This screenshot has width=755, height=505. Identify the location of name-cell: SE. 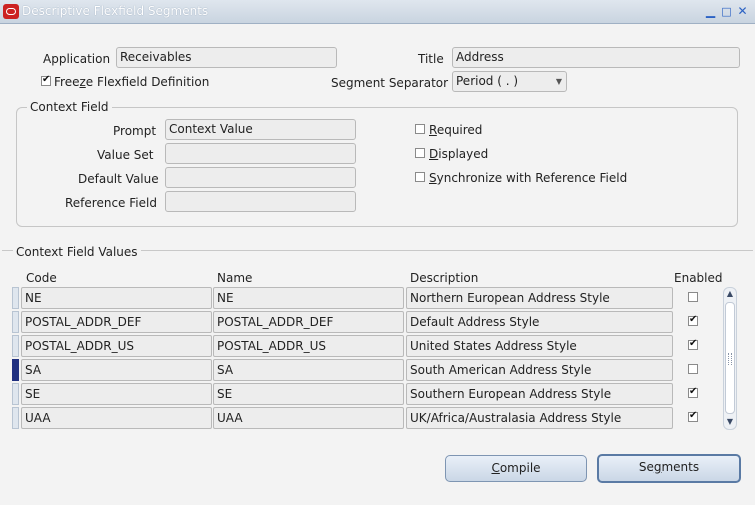
(308, 394).